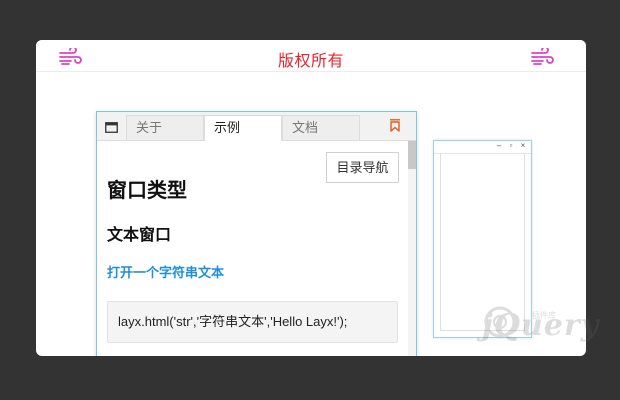 Image resolution: width=620 pixels, height=400 pixels. Describe the element at coordinates (534, 323) in the screenshot. I see `jquery-watermark: jQuery 插件库` at that location.